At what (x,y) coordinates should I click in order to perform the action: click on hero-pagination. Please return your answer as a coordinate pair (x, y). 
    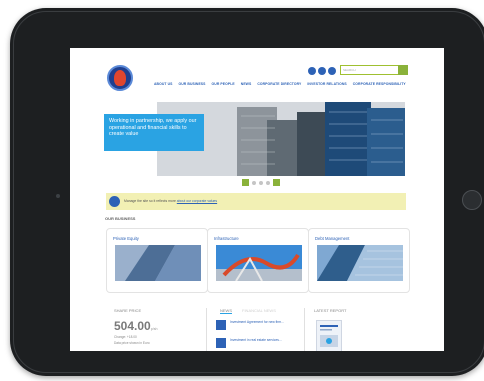
    Looking at the image, I should click on (261, 182).